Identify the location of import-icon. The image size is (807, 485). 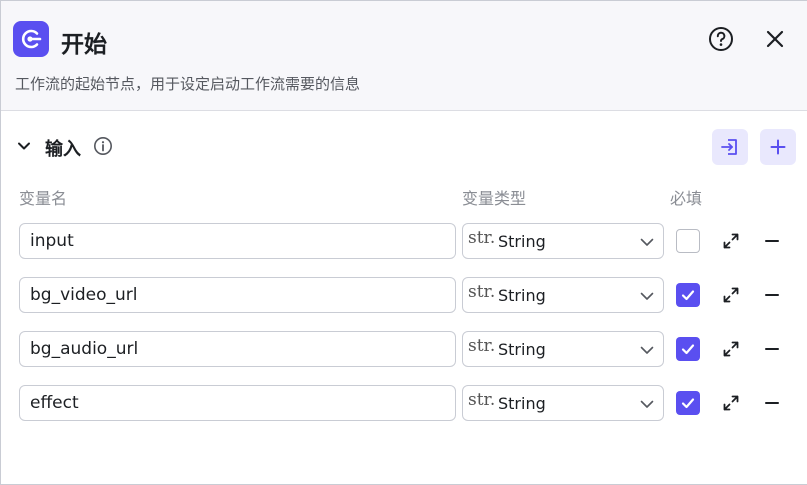
(729, 147).